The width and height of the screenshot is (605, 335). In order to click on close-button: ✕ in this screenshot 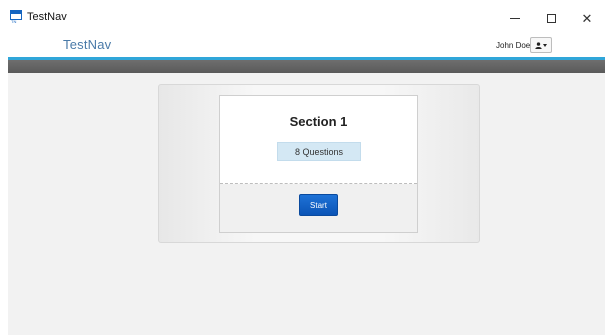, I will do `click(587, 18)`.